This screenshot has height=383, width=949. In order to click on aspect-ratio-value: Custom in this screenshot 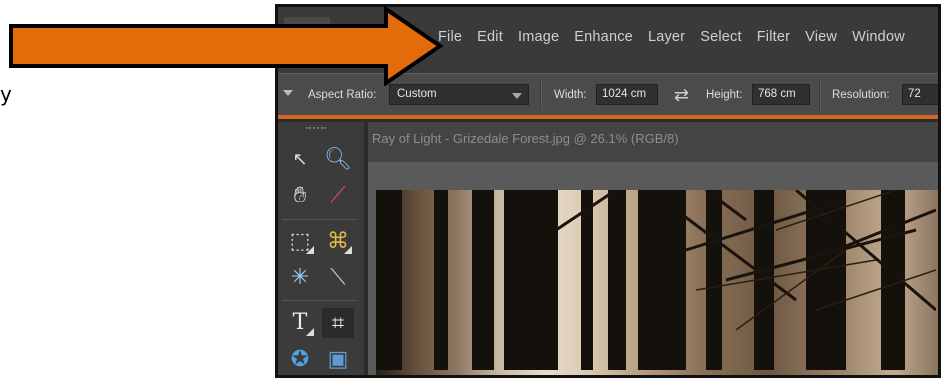, I will do `click(417, 94)`.